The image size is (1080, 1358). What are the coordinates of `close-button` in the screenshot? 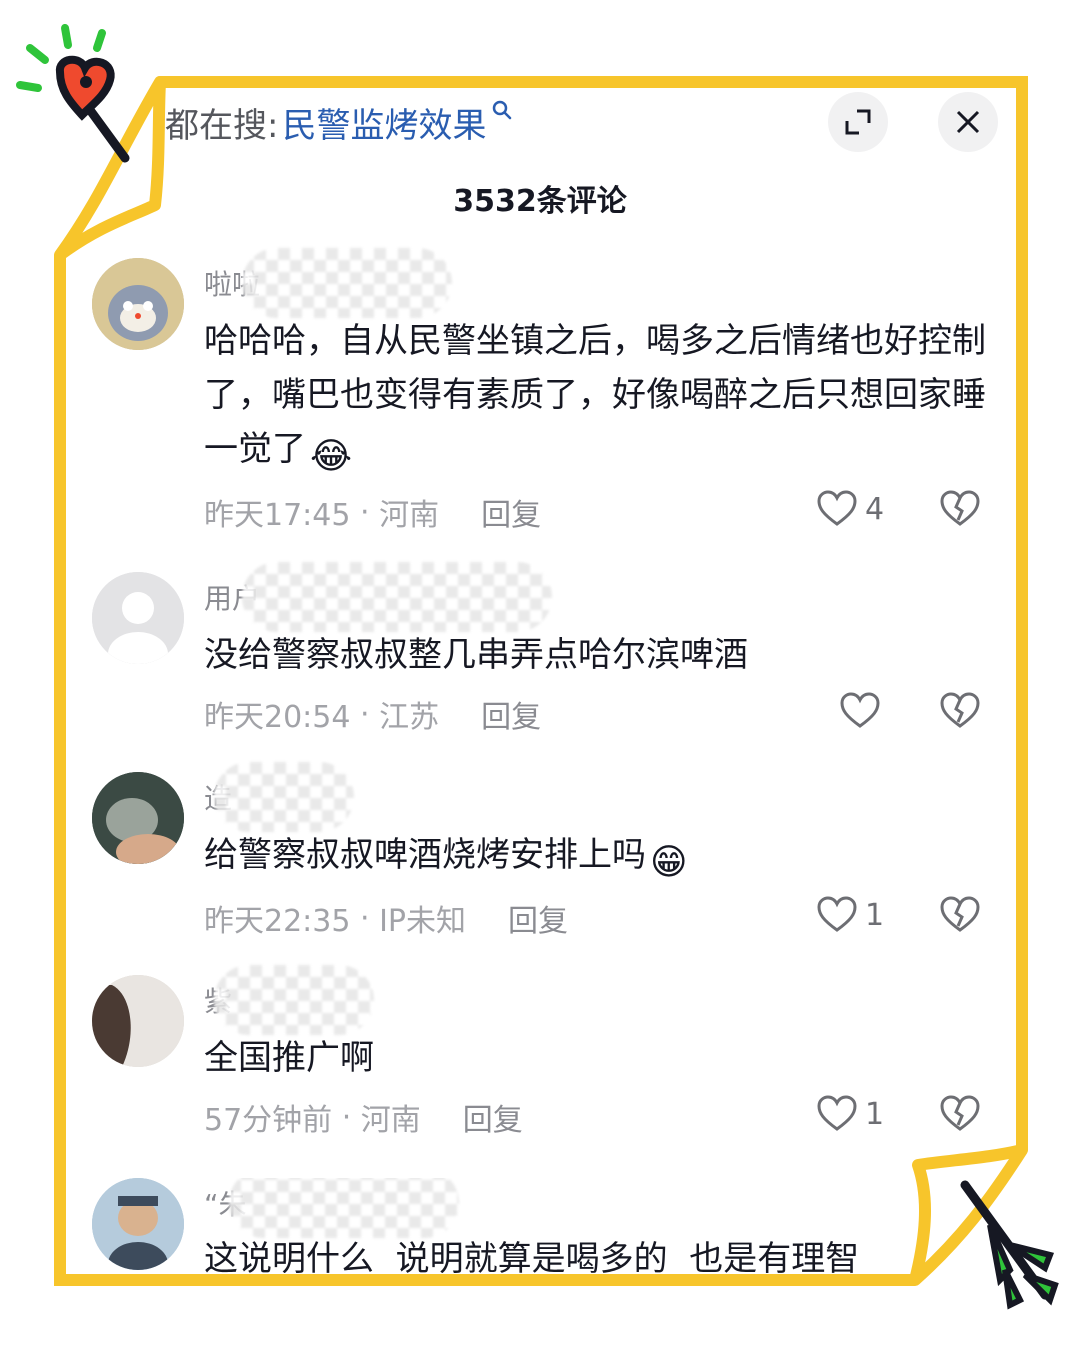 It's located at (968, 122).